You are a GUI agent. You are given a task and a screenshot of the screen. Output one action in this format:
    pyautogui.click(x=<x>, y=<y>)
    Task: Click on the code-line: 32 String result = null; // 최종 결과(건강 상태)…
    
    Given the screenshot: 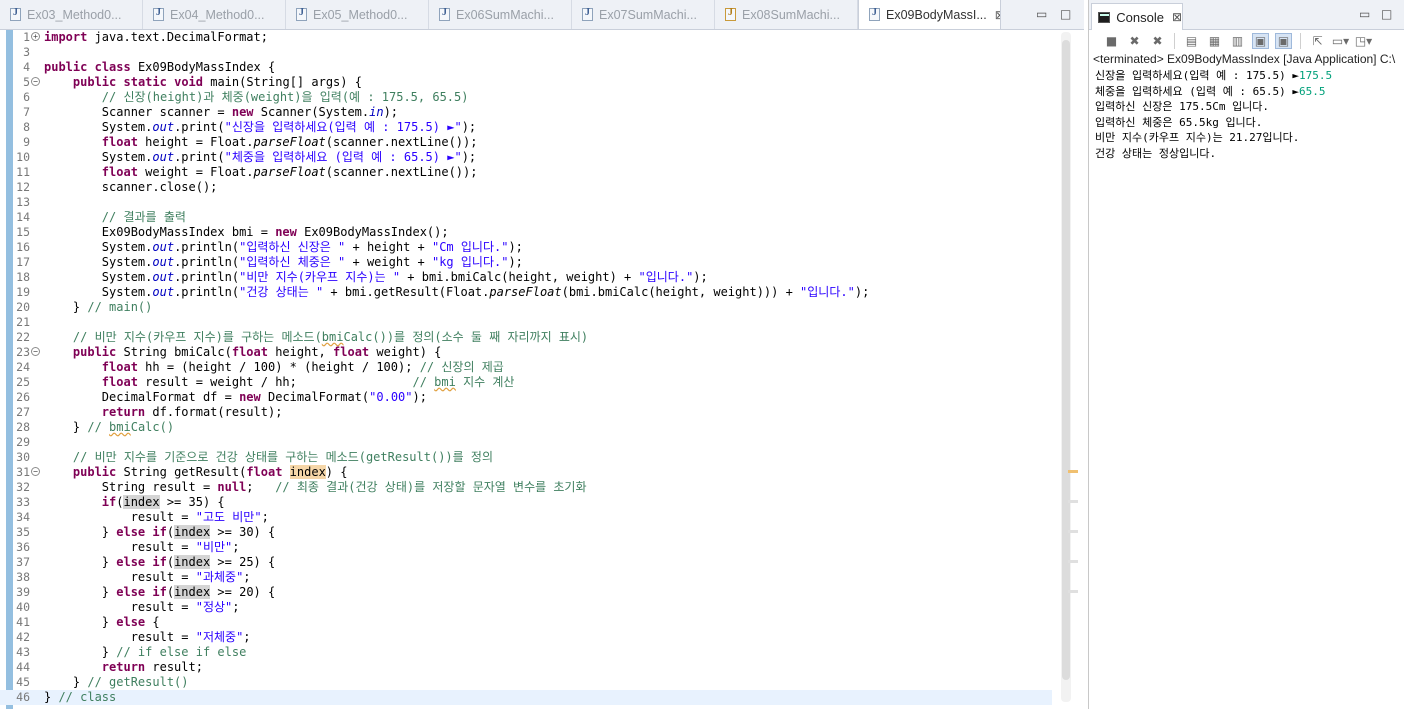 What is the action you would take?
    pyautogui.click(x=526, y=487)
    